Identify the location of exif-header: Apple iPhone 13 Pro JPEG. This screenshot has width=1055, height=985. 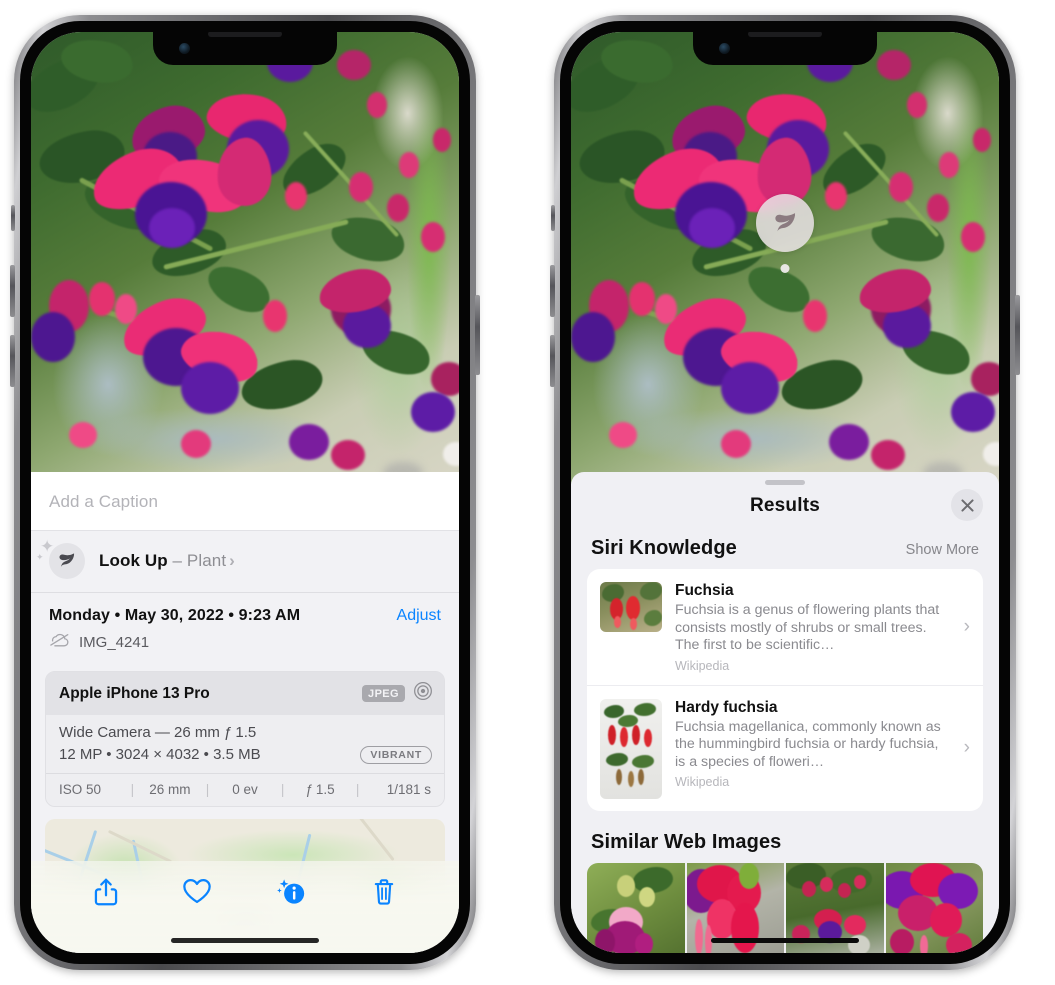
(245, 693).